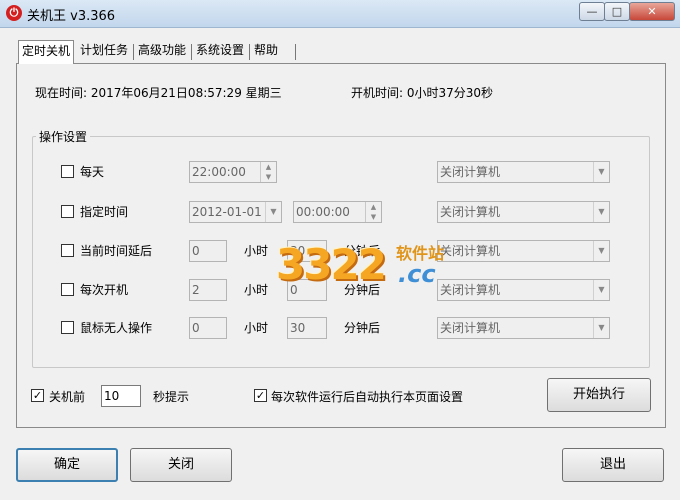  Describe the element at coordinates (599, 395) in the screenshot. I see `start-execute-button: 开始执行` at that location.